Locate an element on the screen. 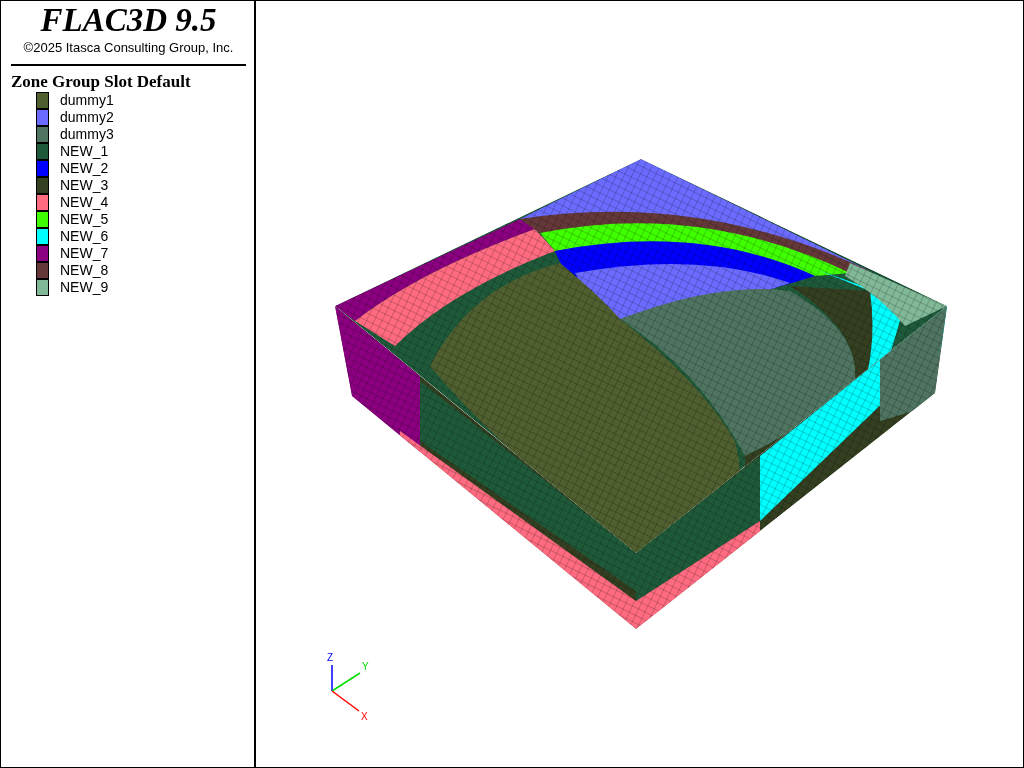 This screenshot has width=1024, height=768. legend-label: NEW_2 is located at coordinates (84, 168).